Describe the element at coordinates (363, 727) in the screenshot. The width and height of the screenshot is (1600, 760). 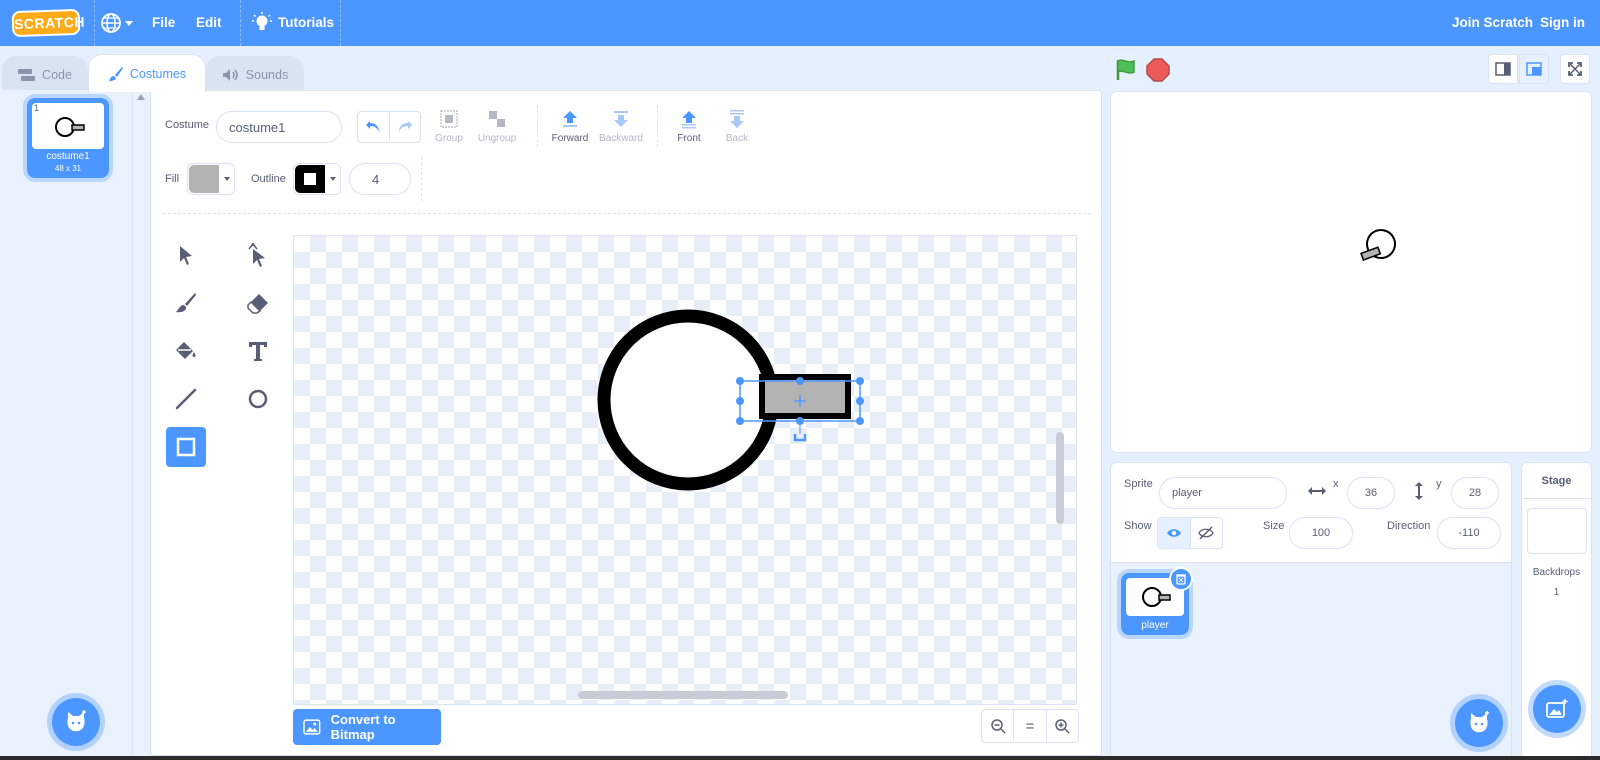
I see `convert-label: Convert to Bitmap` at that location.